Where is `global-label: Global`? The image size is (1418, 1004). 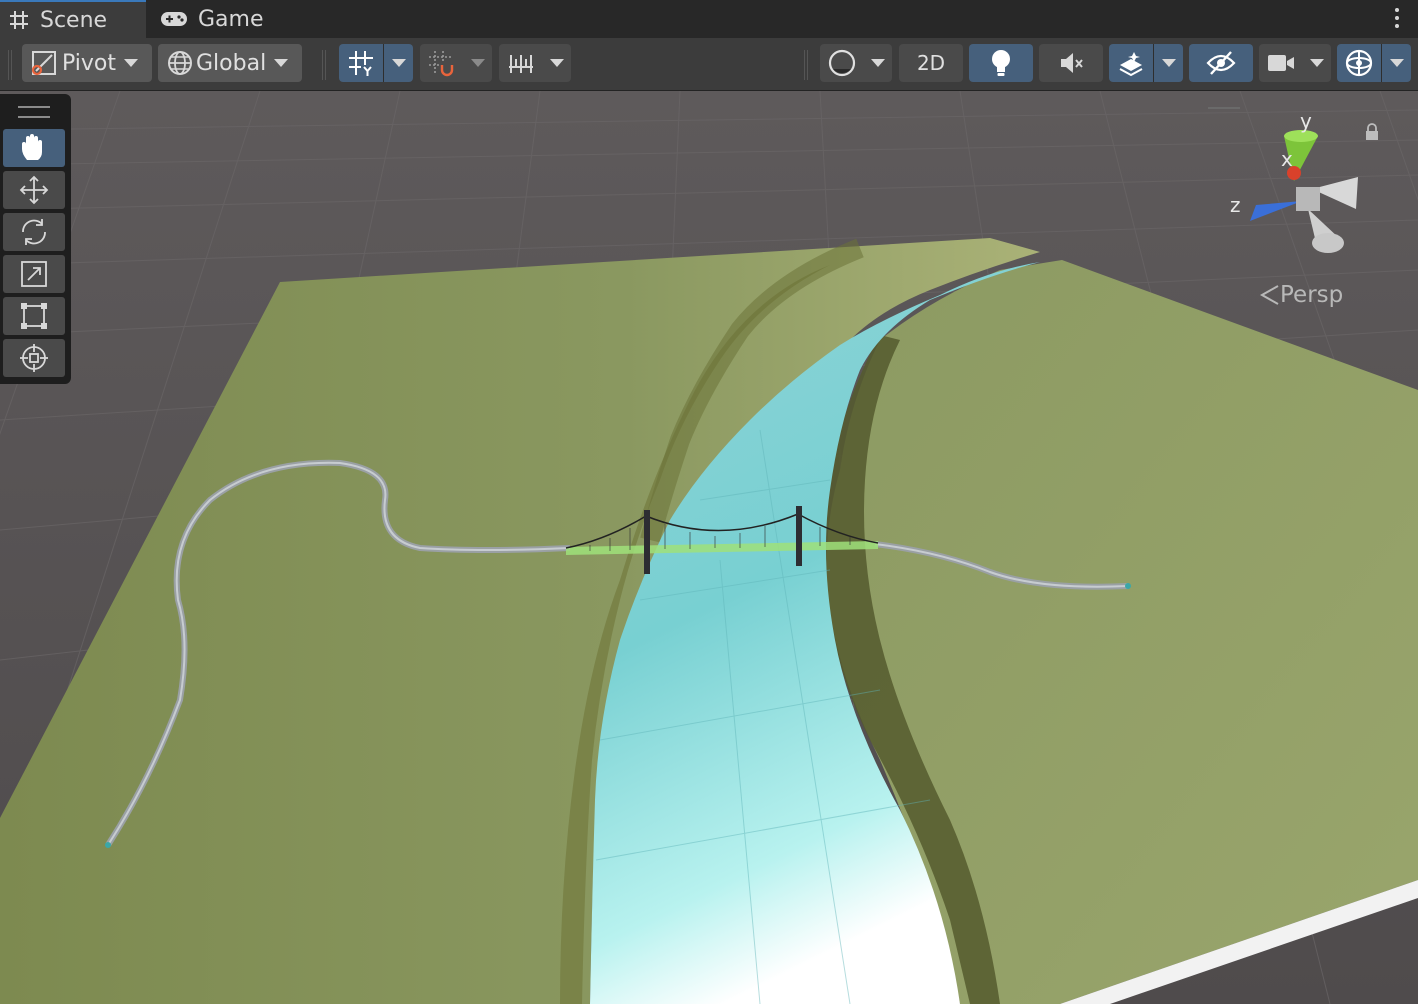
global-label: Global is located at coordinates (231, 63).